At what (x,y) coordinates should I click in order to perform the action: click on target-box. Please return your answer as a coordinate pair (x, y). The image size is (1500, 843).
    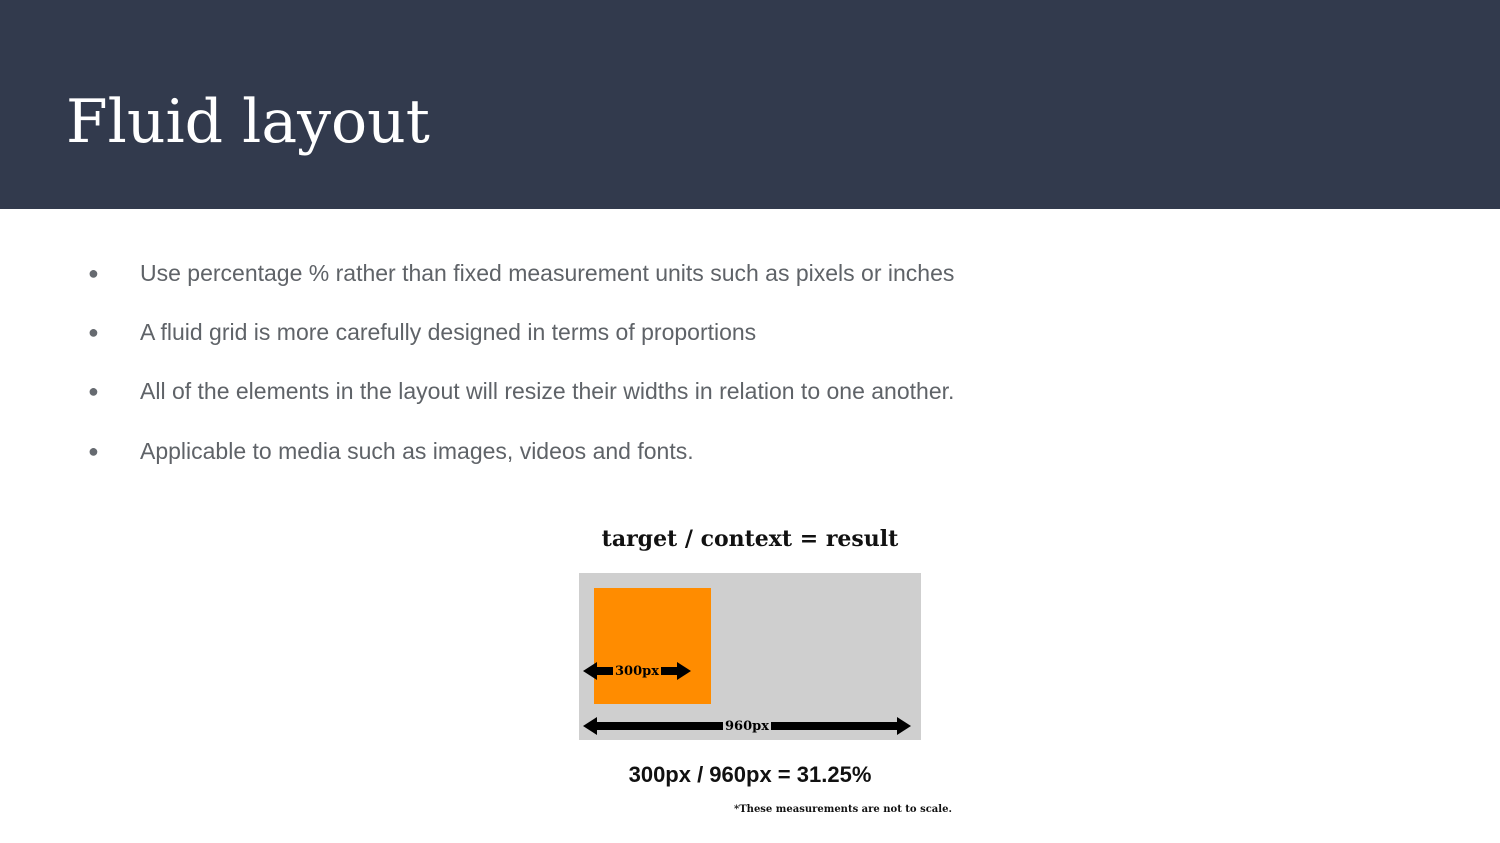
    Looking at the image, I should click on (652, 646).